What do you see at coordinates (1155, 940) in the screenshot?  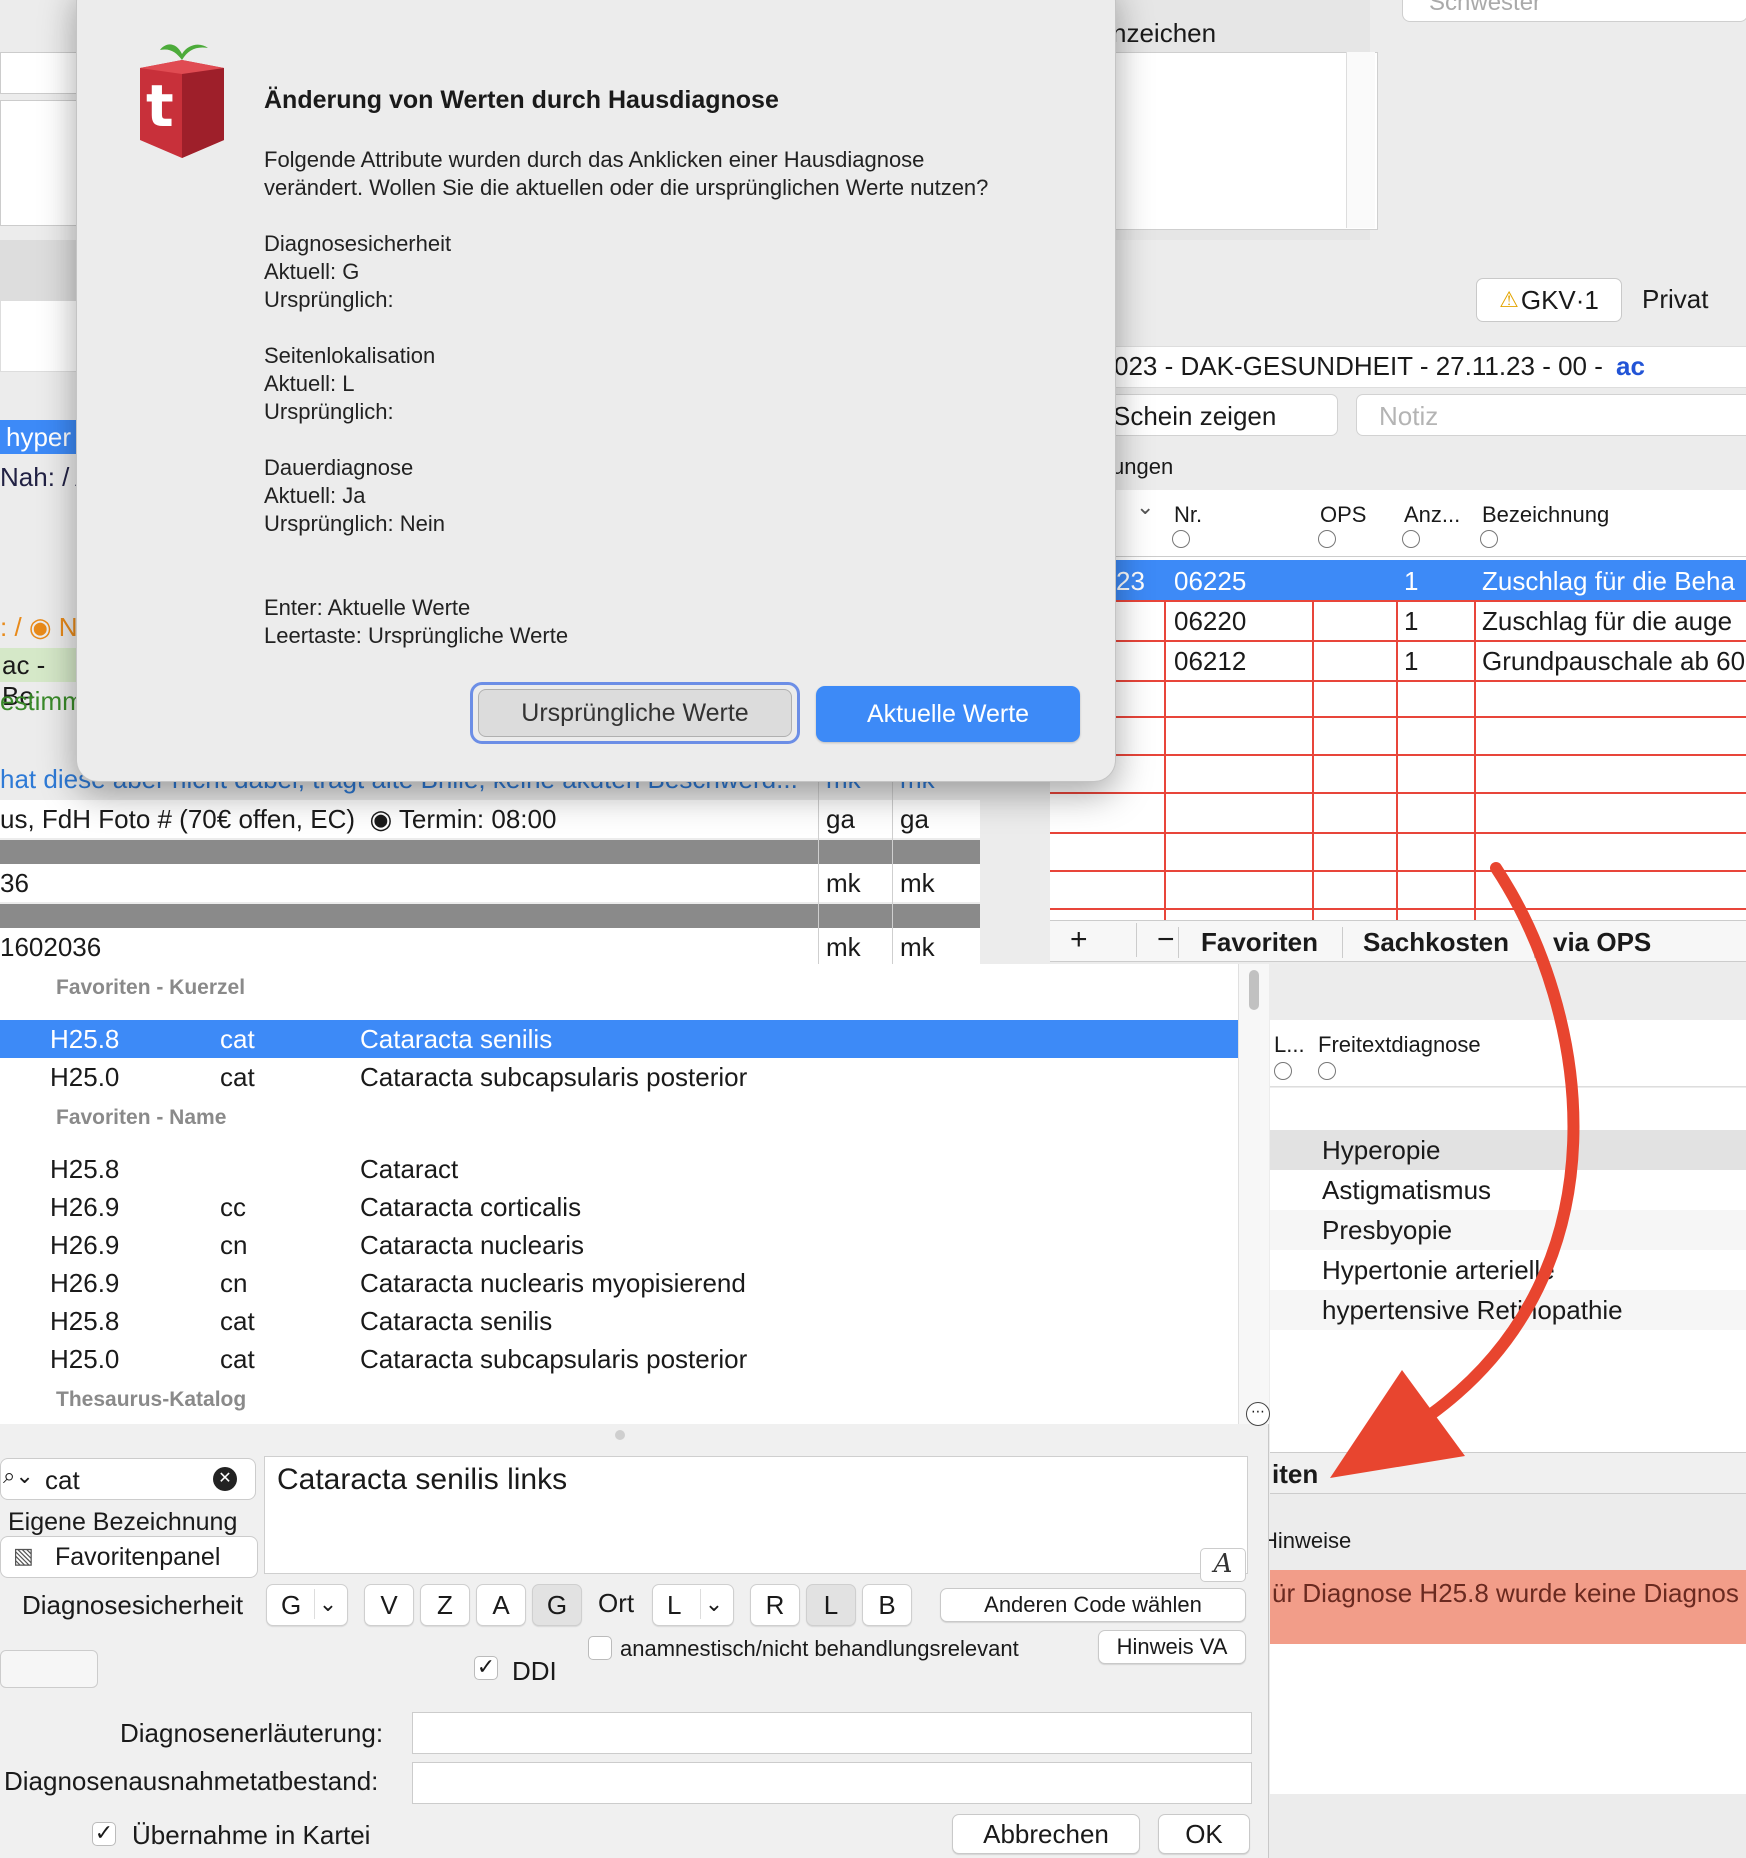 I see `remove-button: −` at bounding box center [1155, 940].